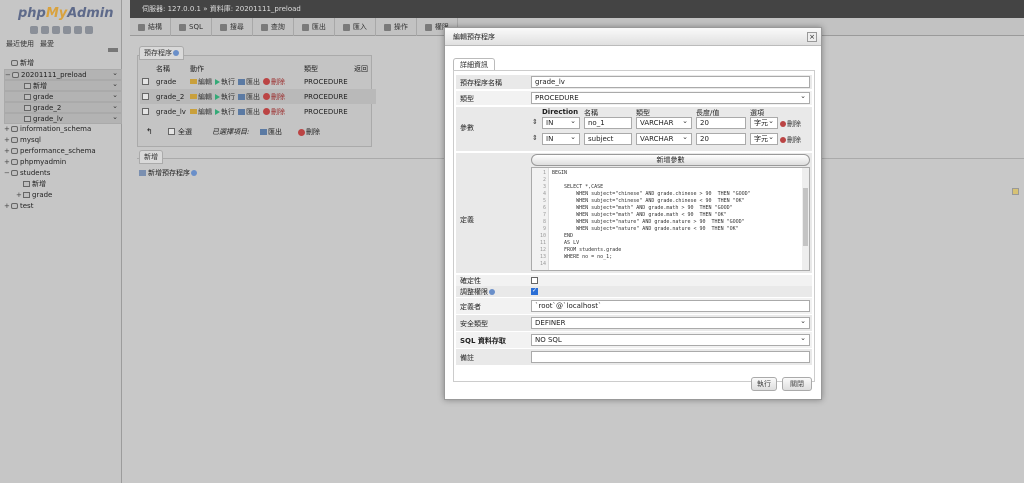  Describe the element at coordinates (47, 44) in the screenshot. I see `favorites-link: 最愛` at that location.